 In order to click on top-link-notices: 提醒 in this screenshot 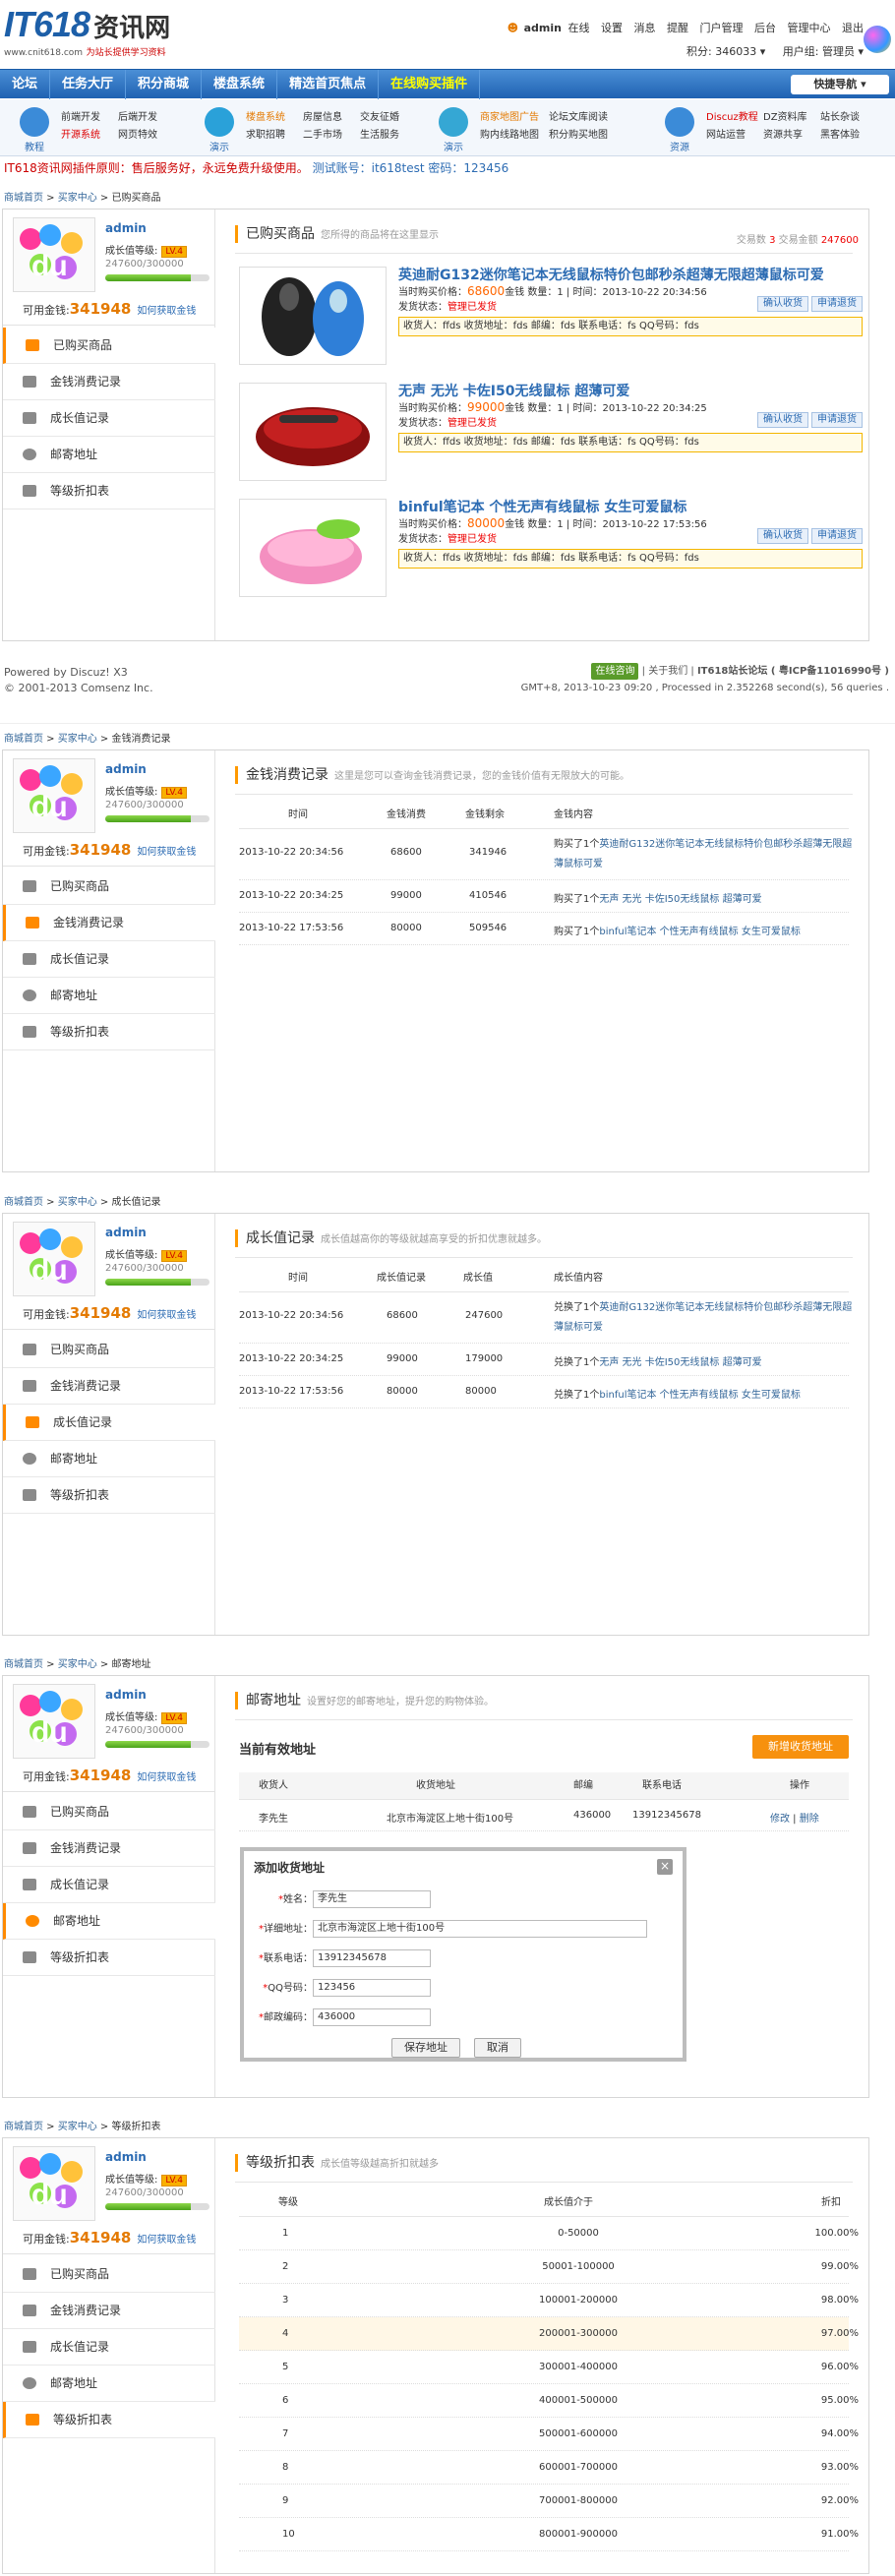, I will do `click(677, 28)`.